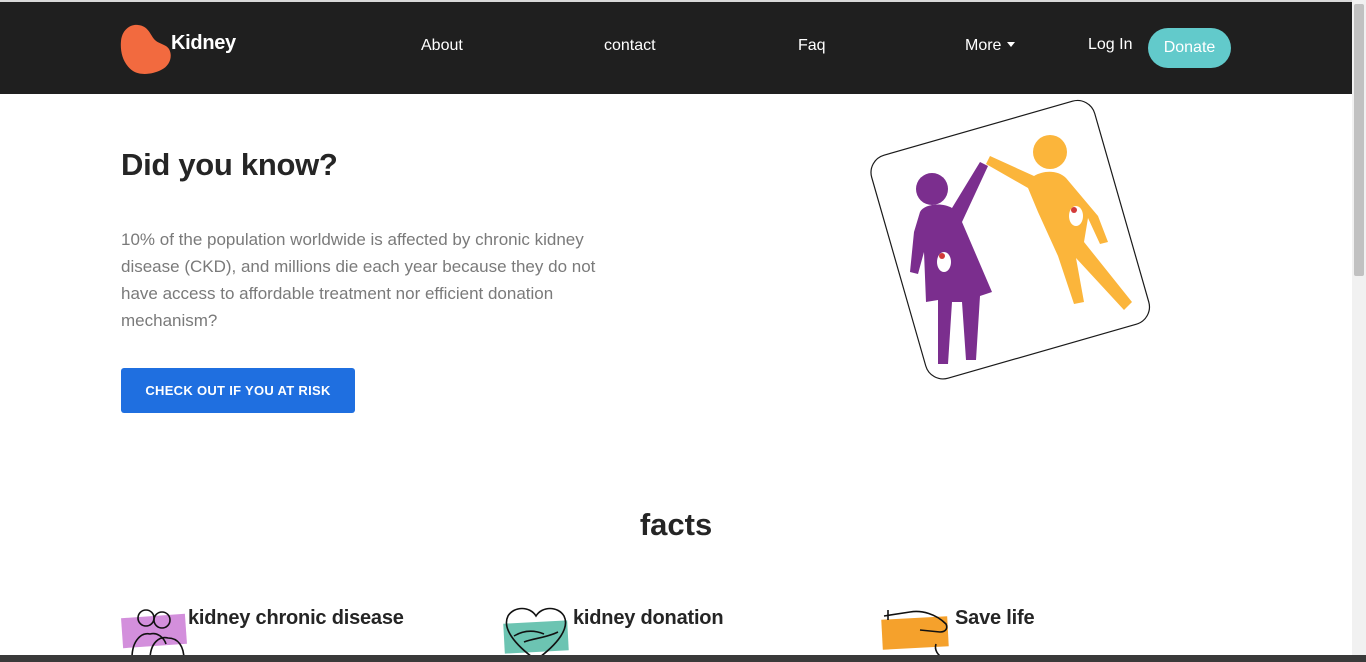 This screenshot has height=662, width=1366. I want to click on nav-faq-link: Faq, so click(812, 46).